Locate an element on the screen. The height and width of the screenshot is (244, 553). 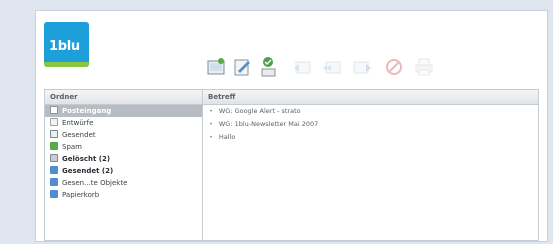
fetch-mail-icon is located at coordinates (269, 67).